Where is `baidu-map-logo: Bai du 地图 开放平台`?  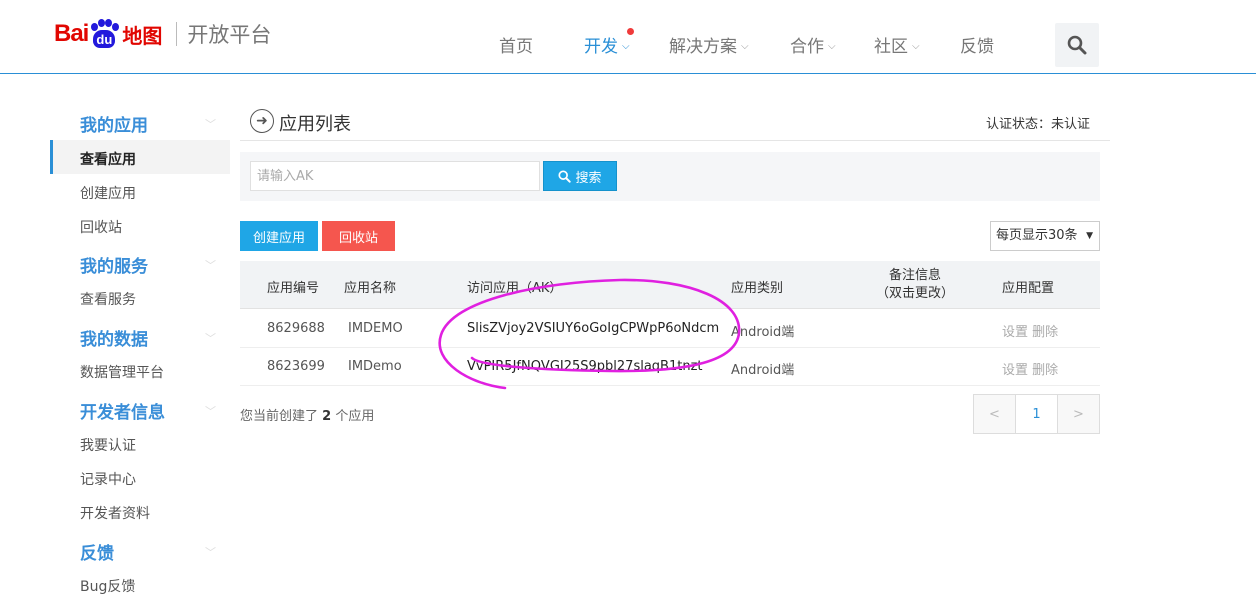 baidu-map-logo: Bai du 地图 开放平台 is located at coordinates (162, 34).